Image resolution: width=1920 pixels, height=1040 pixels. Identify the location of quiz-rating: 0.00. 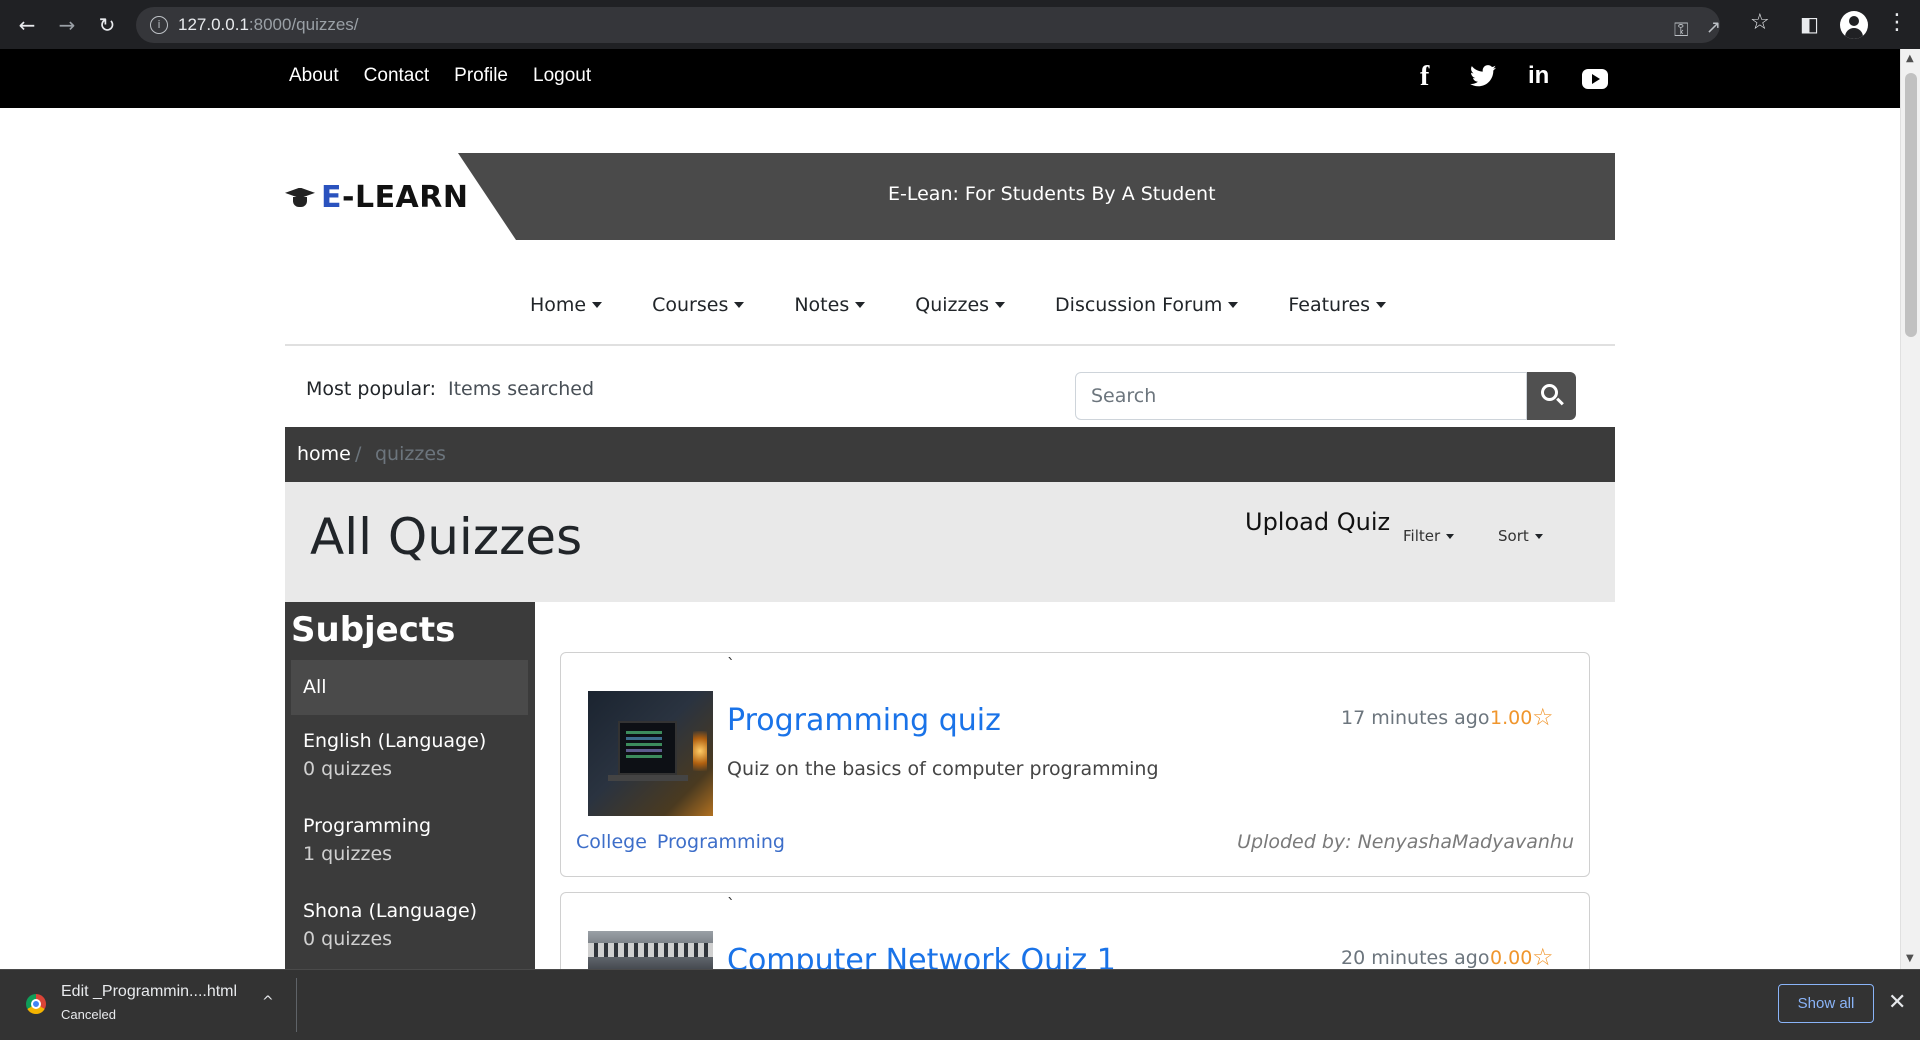
(1511, 958).